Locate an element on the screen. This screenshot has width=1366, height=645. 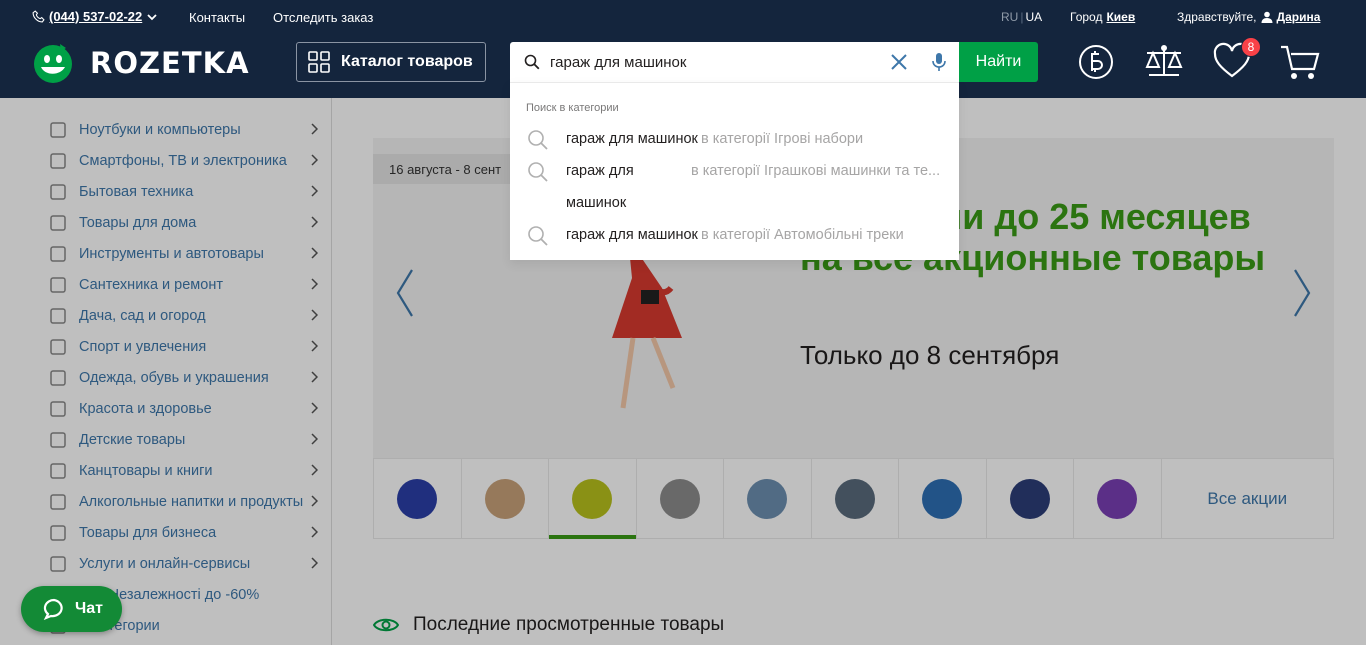
banner-woman-illustration is located at coordinates (647, 323).